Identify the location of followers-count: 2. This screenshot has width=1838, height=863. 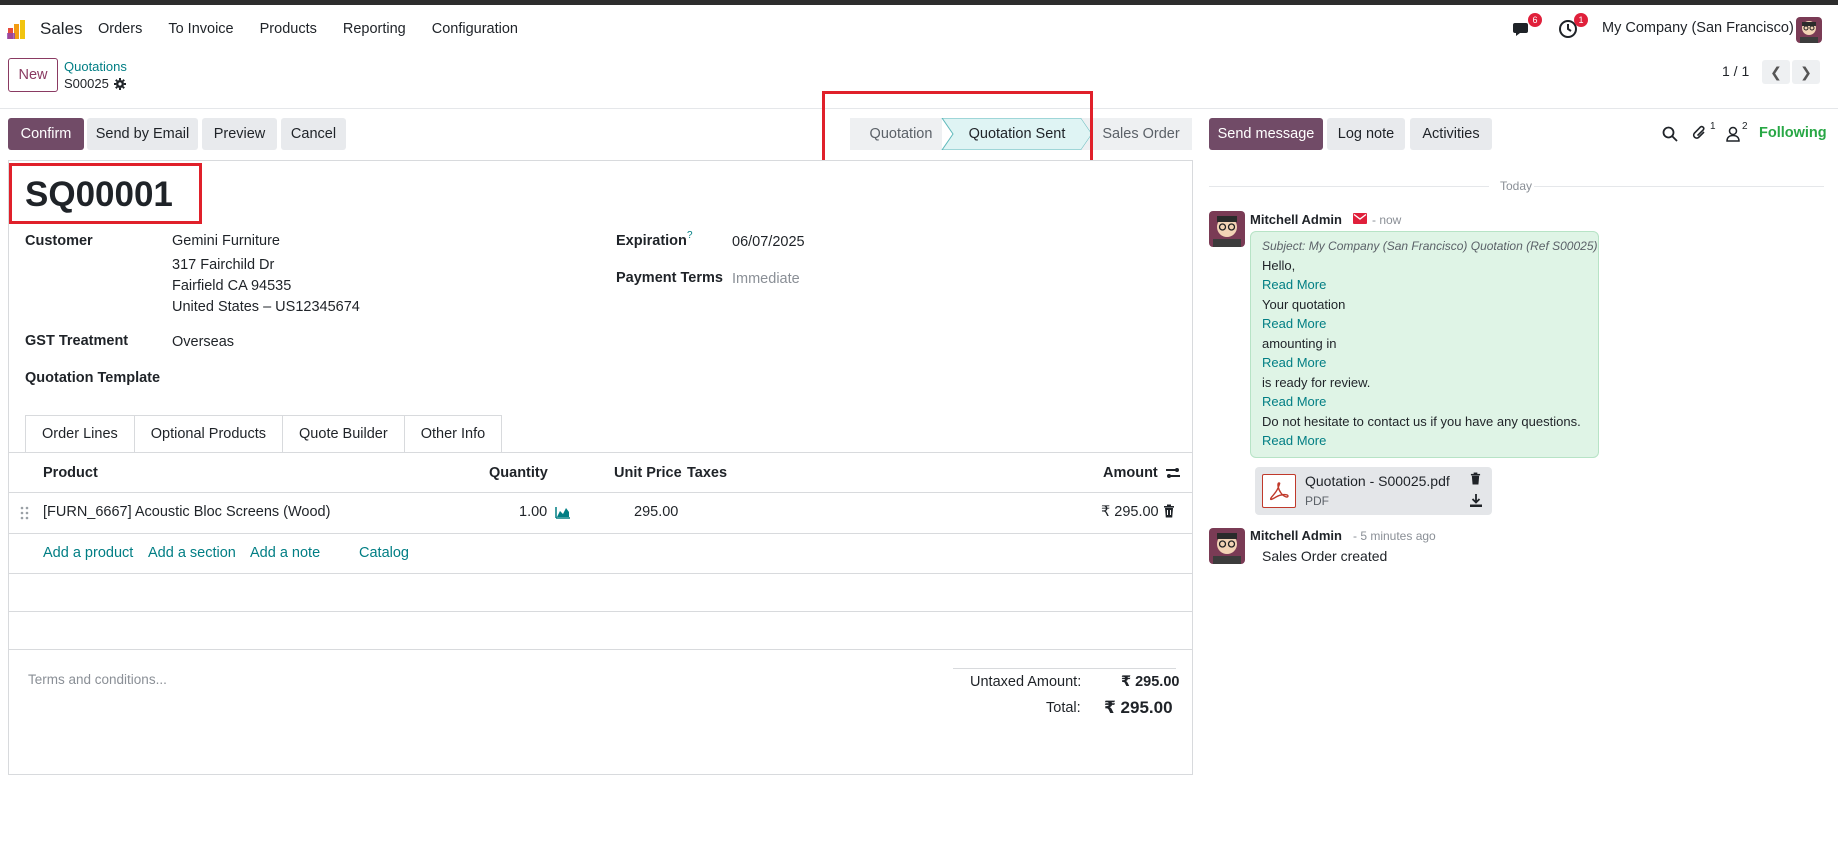
(1745, 126).